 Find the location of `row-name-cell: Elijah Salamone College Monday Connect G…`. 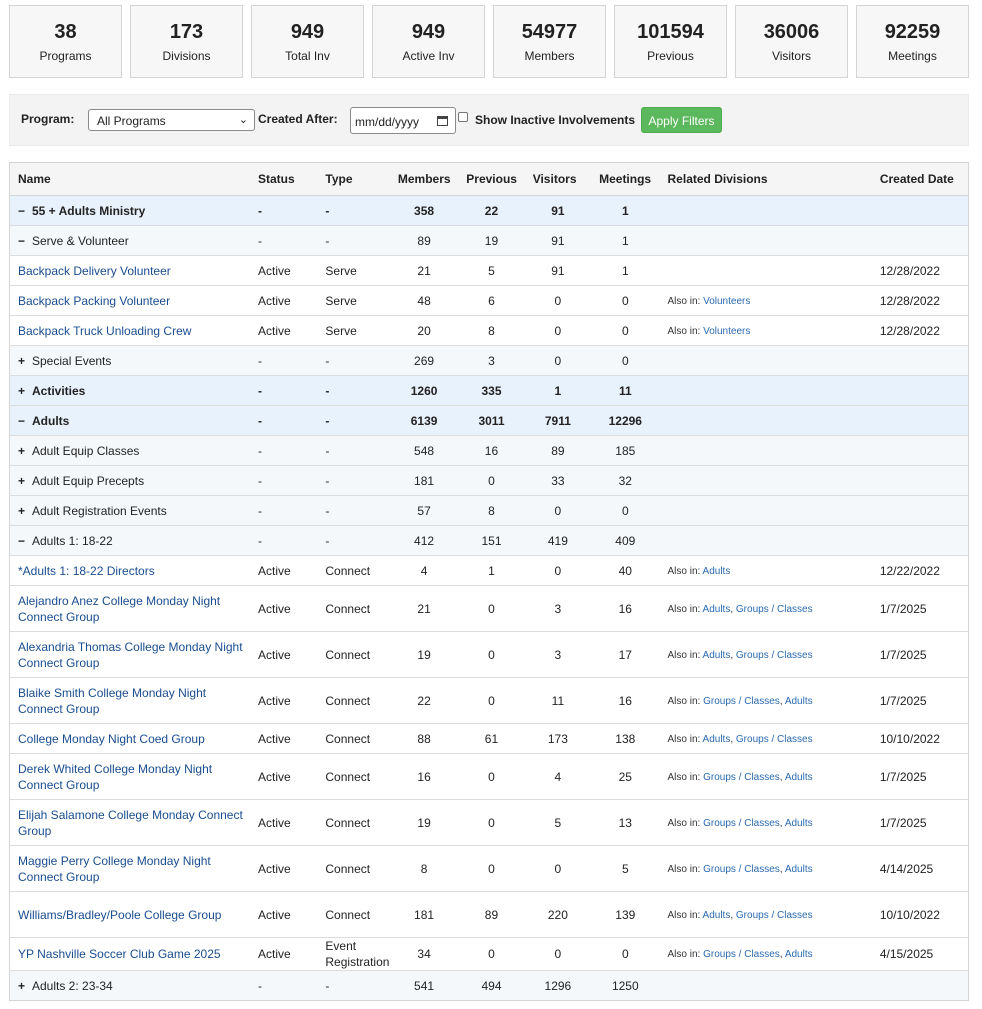

row-name-cell: Elijah Salamone College Monday Connect G… is located at coordinates (129, 822).